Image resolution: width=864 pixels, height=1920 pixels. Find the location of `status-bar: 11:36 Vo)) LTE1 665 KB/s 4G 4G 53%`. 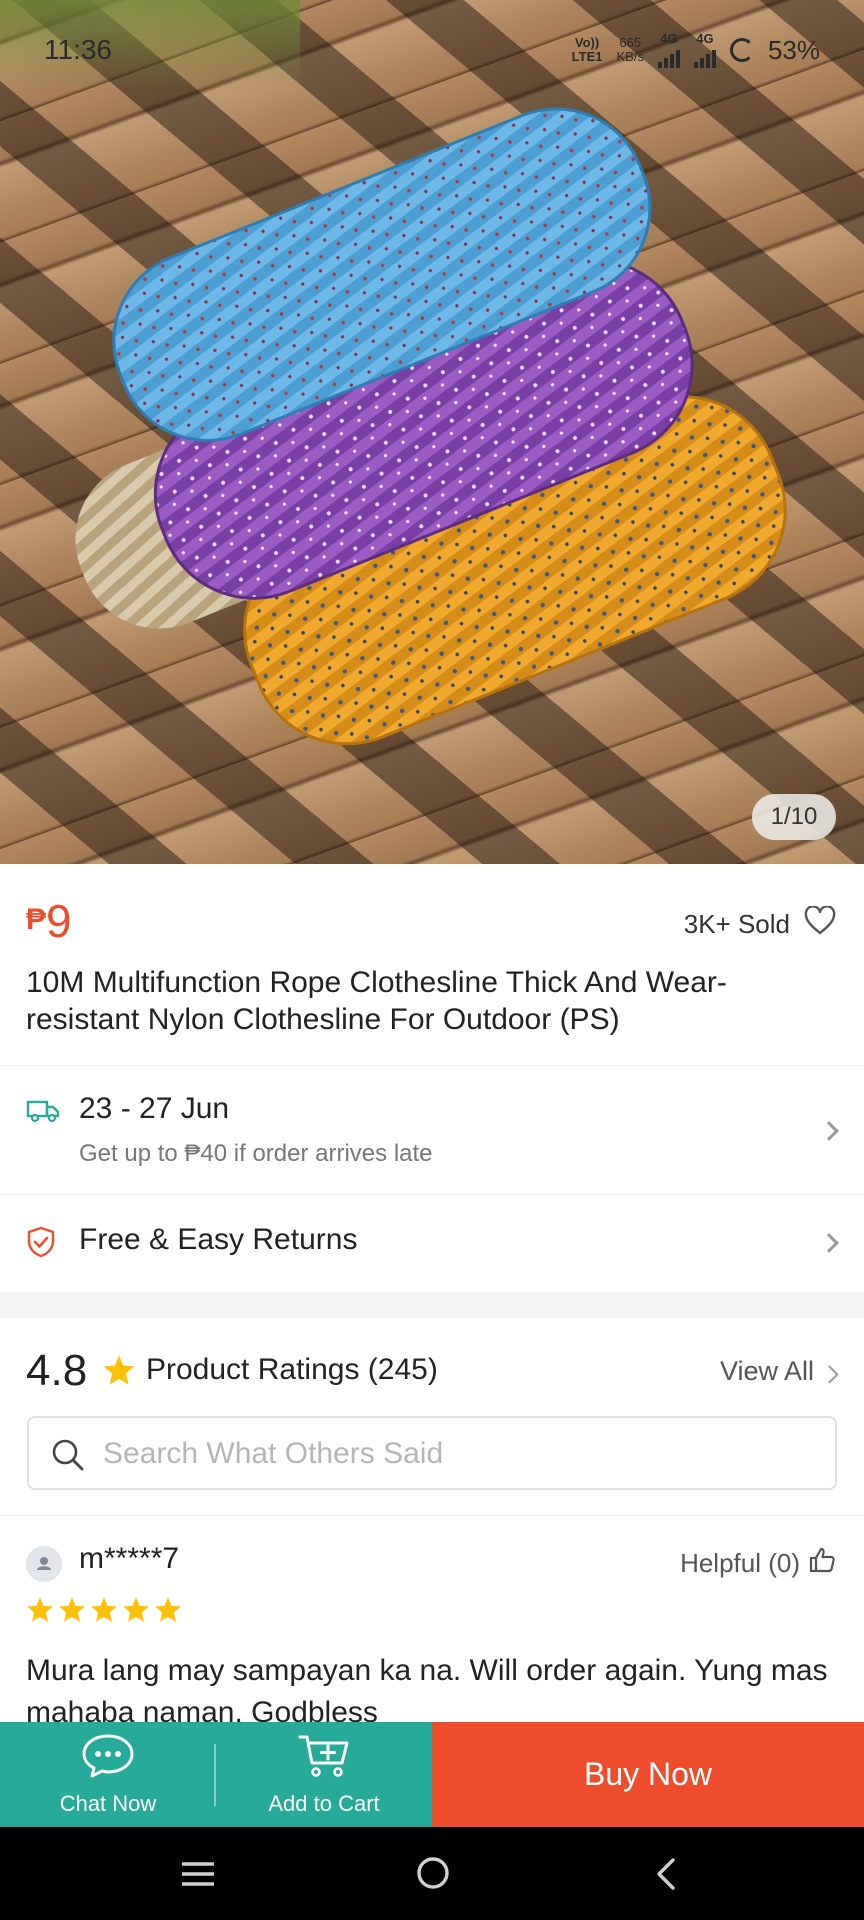

status-bar: 11:36 Vo)) LTE1 665 KB/s 4G 4G 53% is located at coordinates (432, 50).